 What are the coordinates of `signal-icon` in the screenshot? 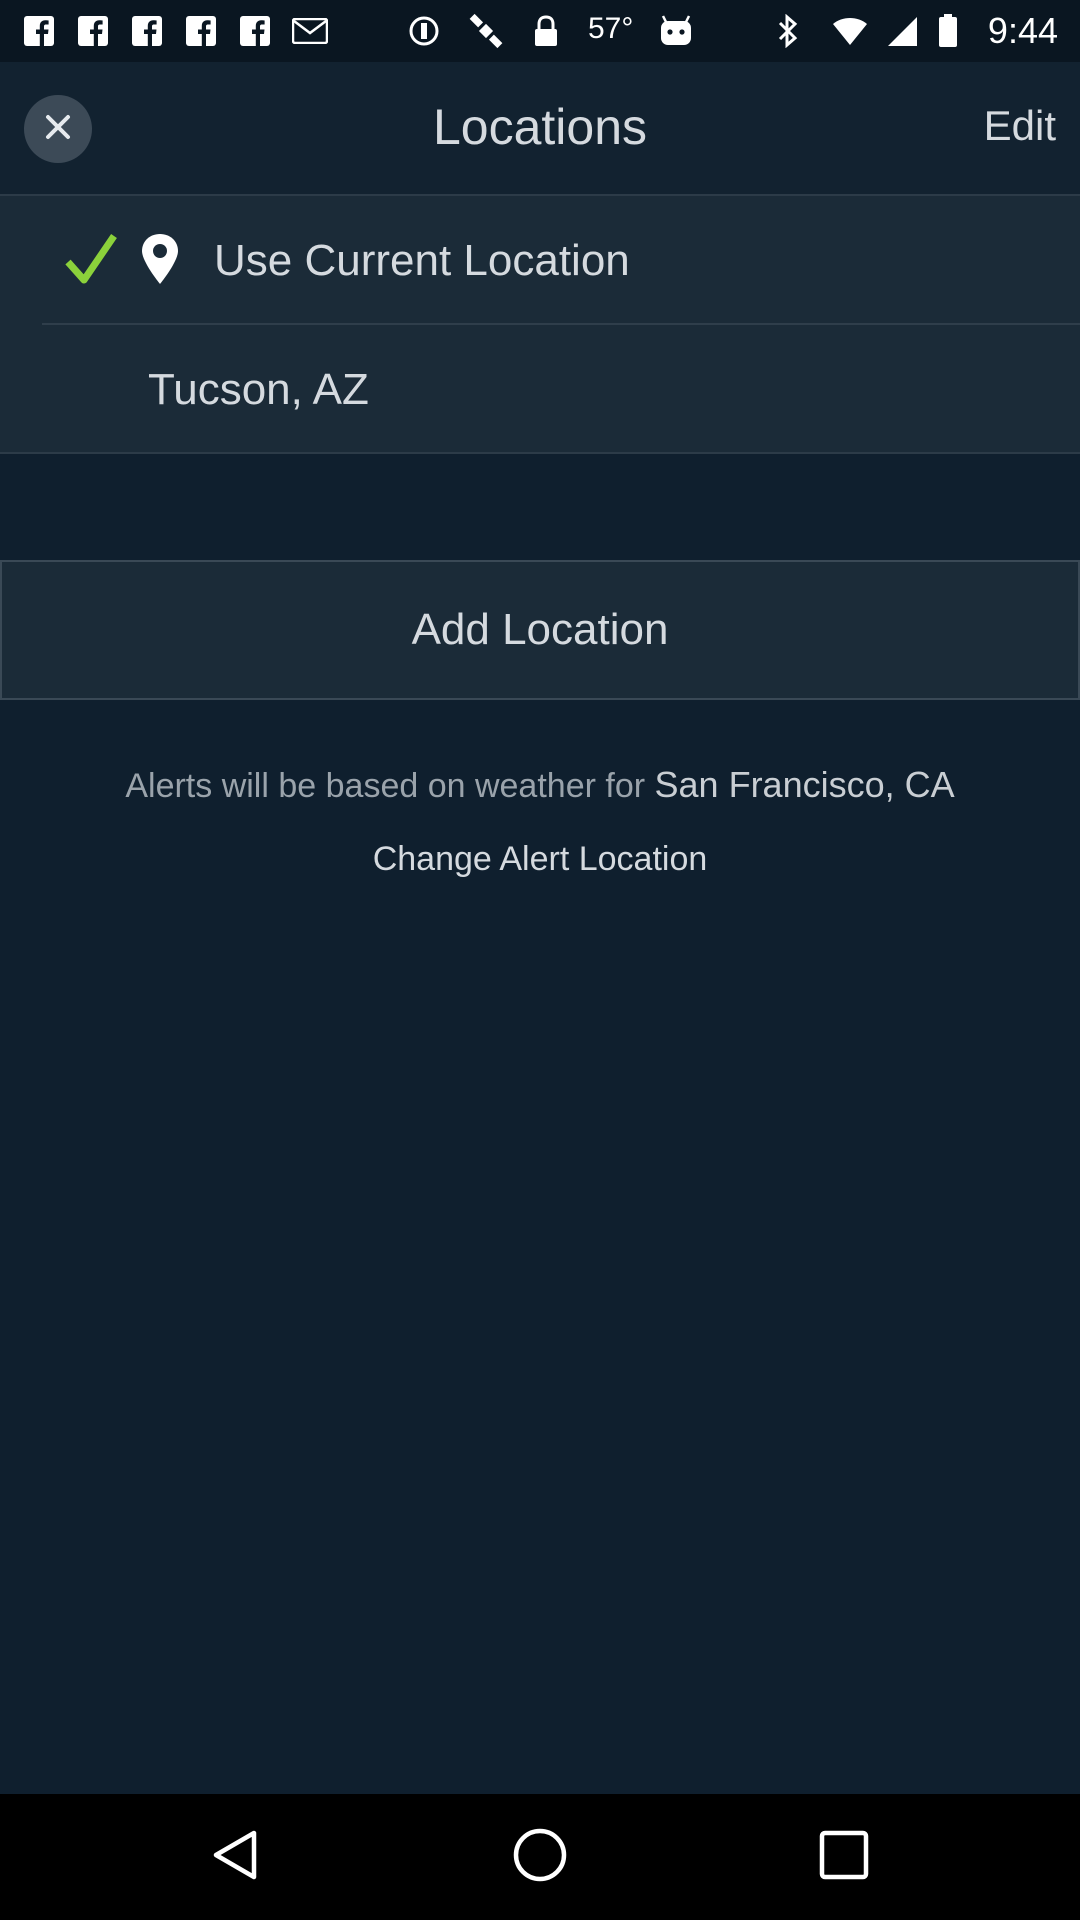 It's located at (902, 31).